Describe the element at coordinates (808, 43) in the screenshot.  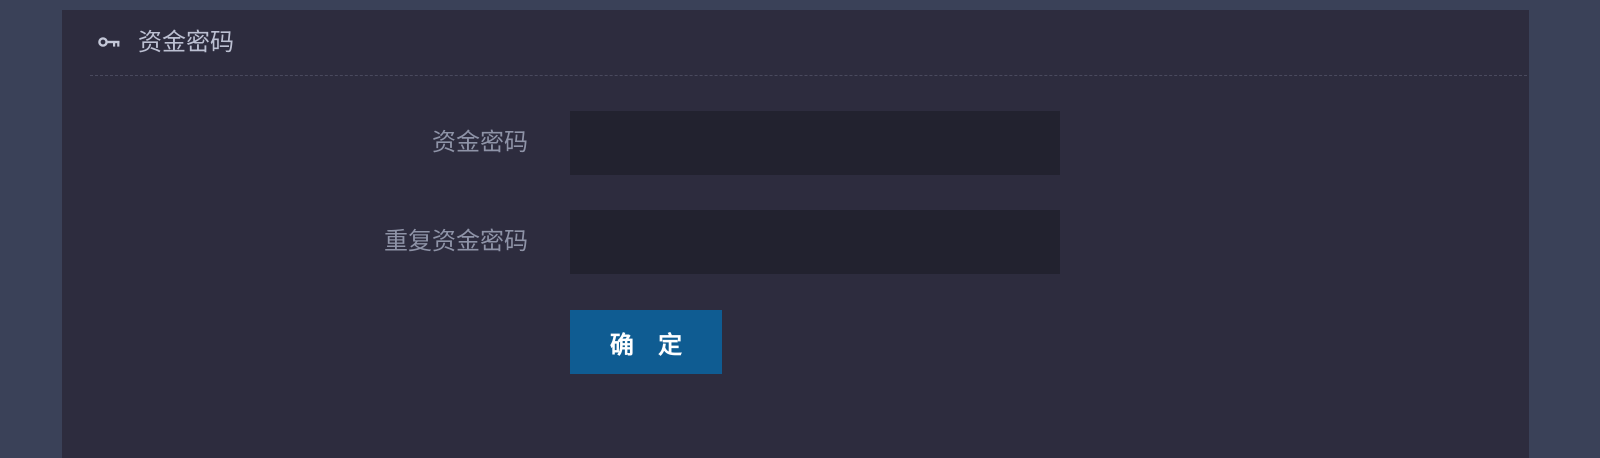
I see `panel-header: 资金密码` at that location.